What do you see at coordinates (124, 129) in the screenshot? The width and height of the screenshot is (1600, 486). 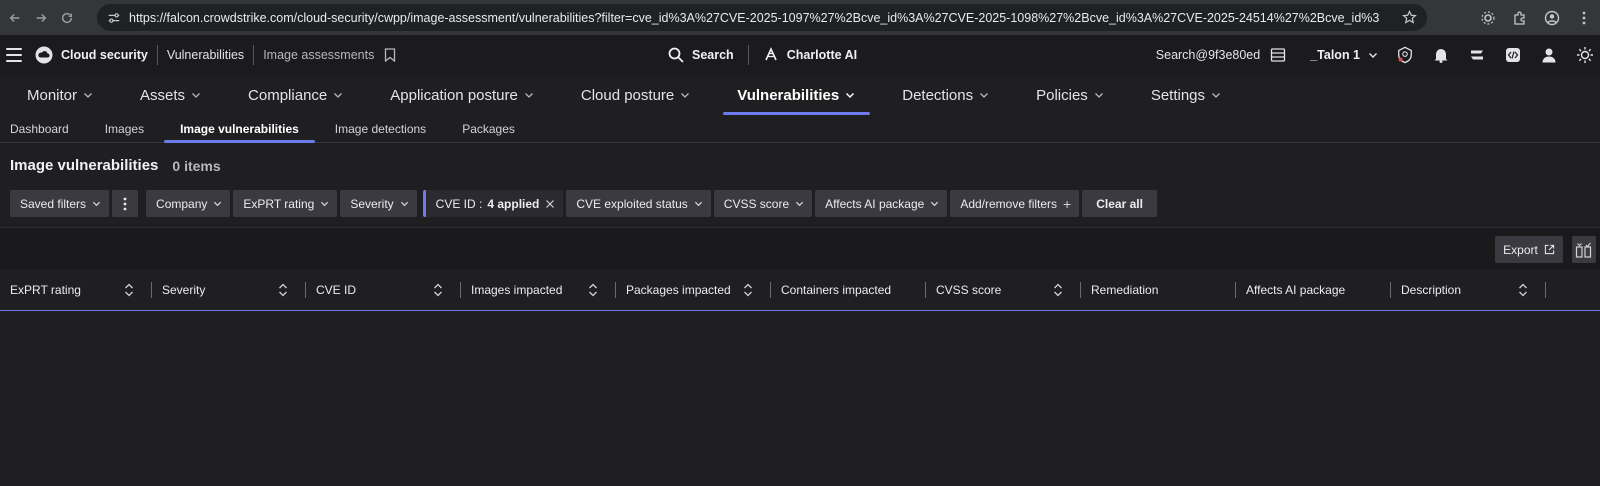 I see `tab-images: Images` at bounding box center [124, 129].